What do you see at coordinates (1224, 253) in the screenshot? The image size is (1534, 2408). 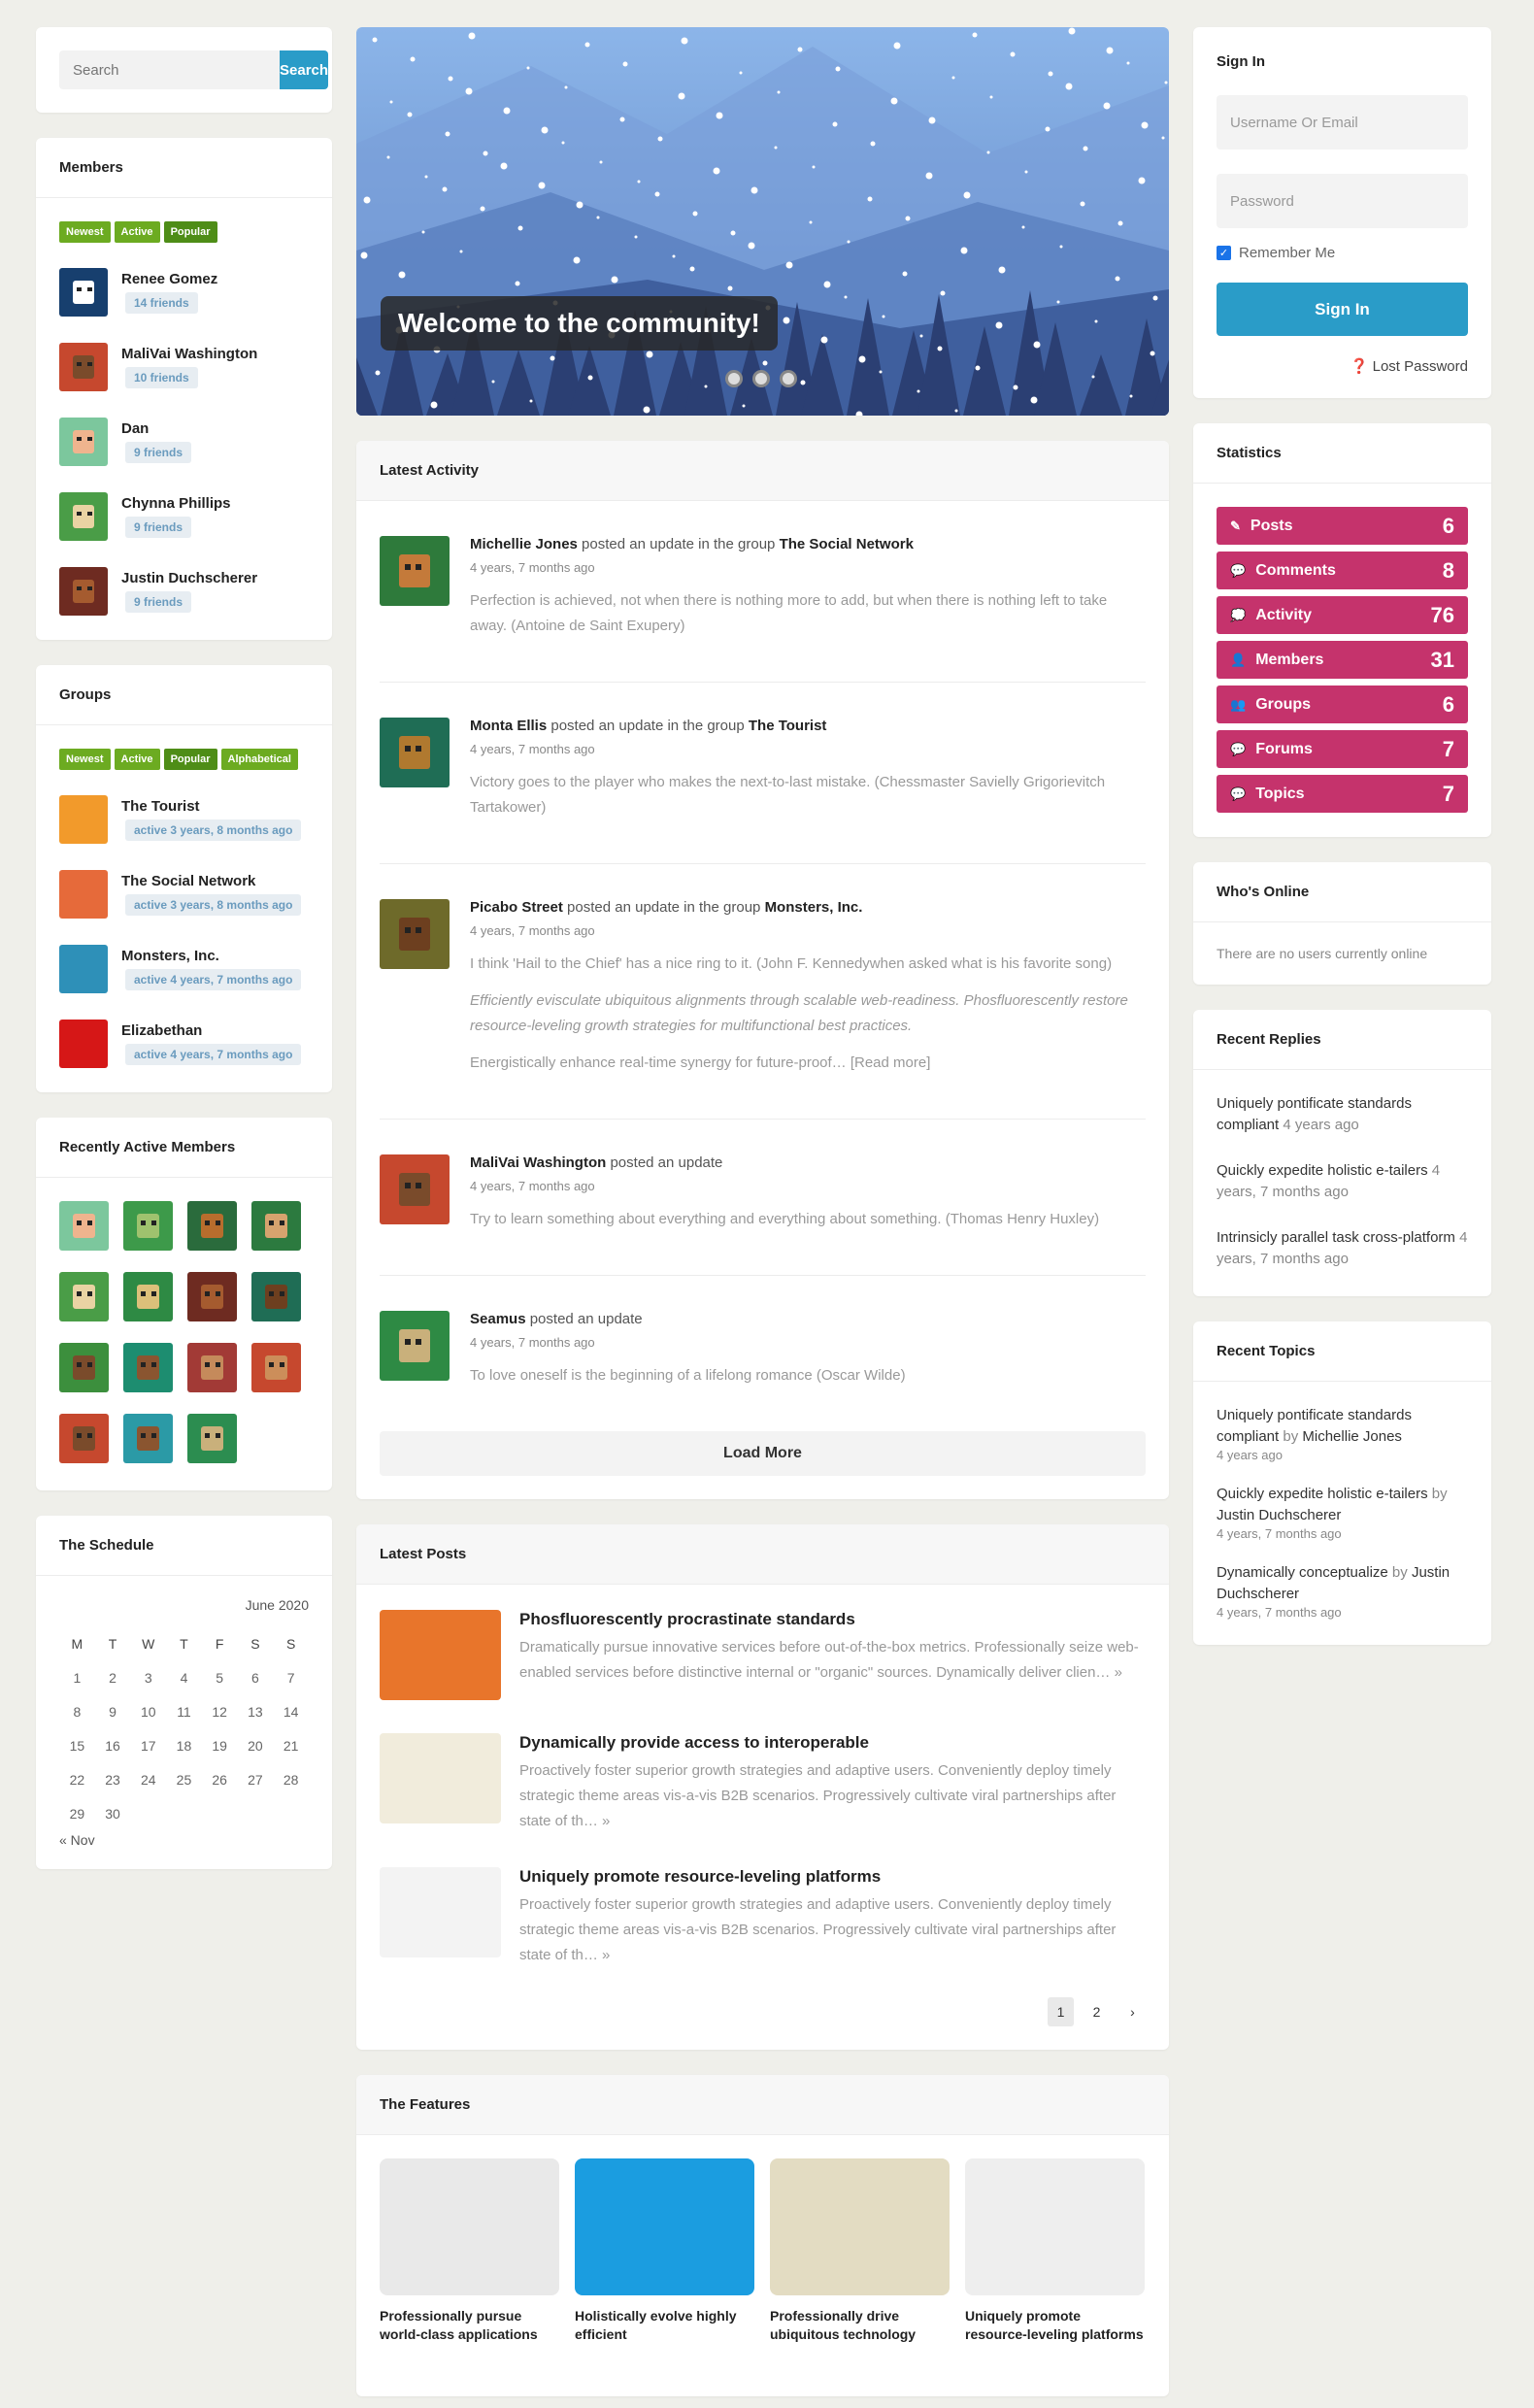 I see `remember-checkbox: ✓` at bounding box center [1224, 253].